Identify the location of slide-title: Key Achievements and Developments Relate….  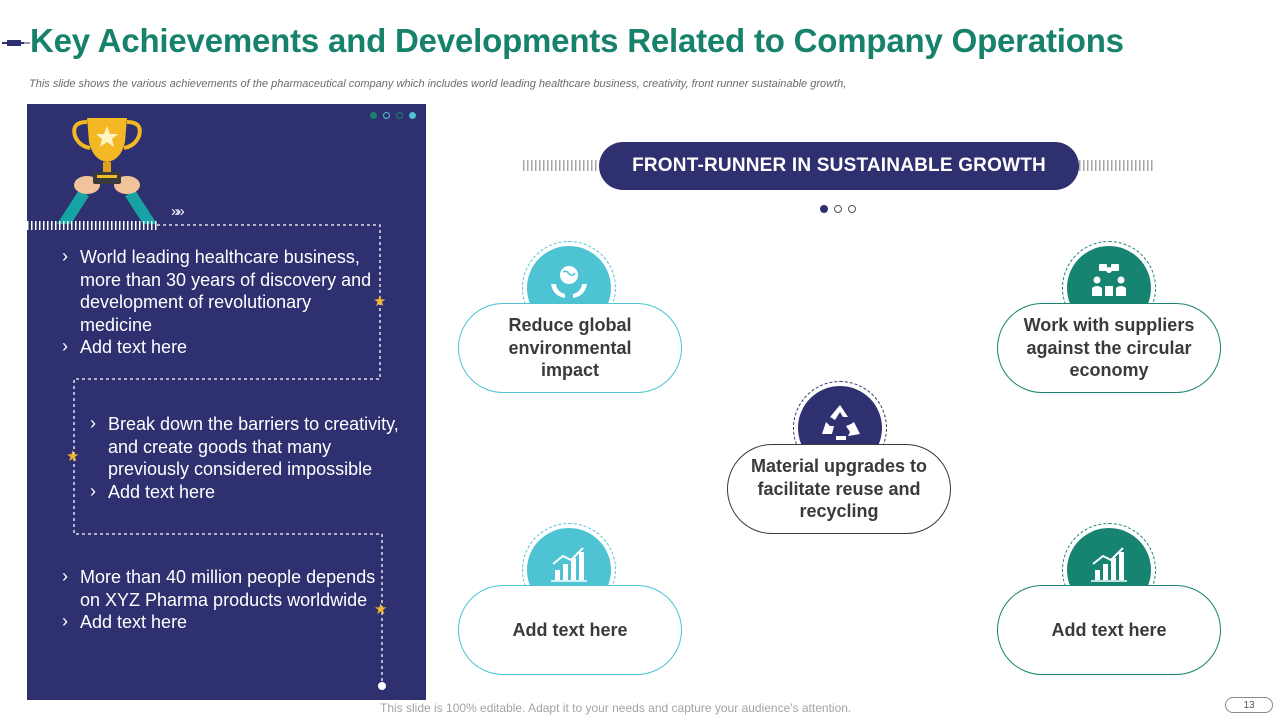
(577, 40).